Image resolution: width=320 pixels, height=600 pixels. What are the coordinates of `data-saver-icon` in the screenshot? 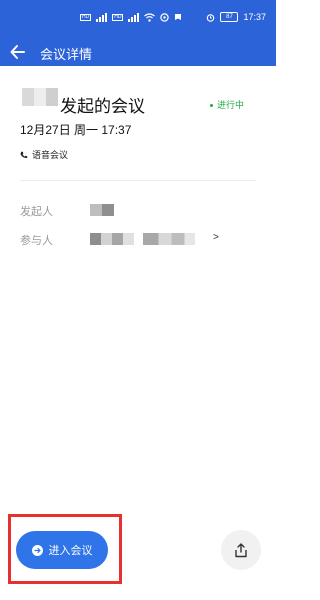 It's located at (165, 17).